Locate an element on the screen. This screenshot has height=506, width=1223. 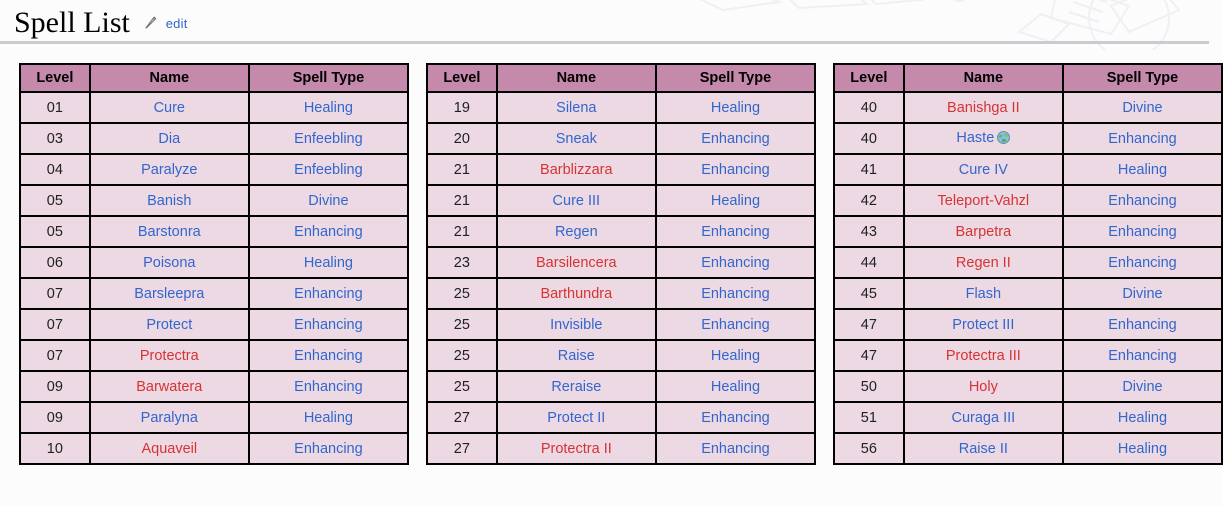
spell-name-link: Barsleepra is located at coordinates (169, 294).